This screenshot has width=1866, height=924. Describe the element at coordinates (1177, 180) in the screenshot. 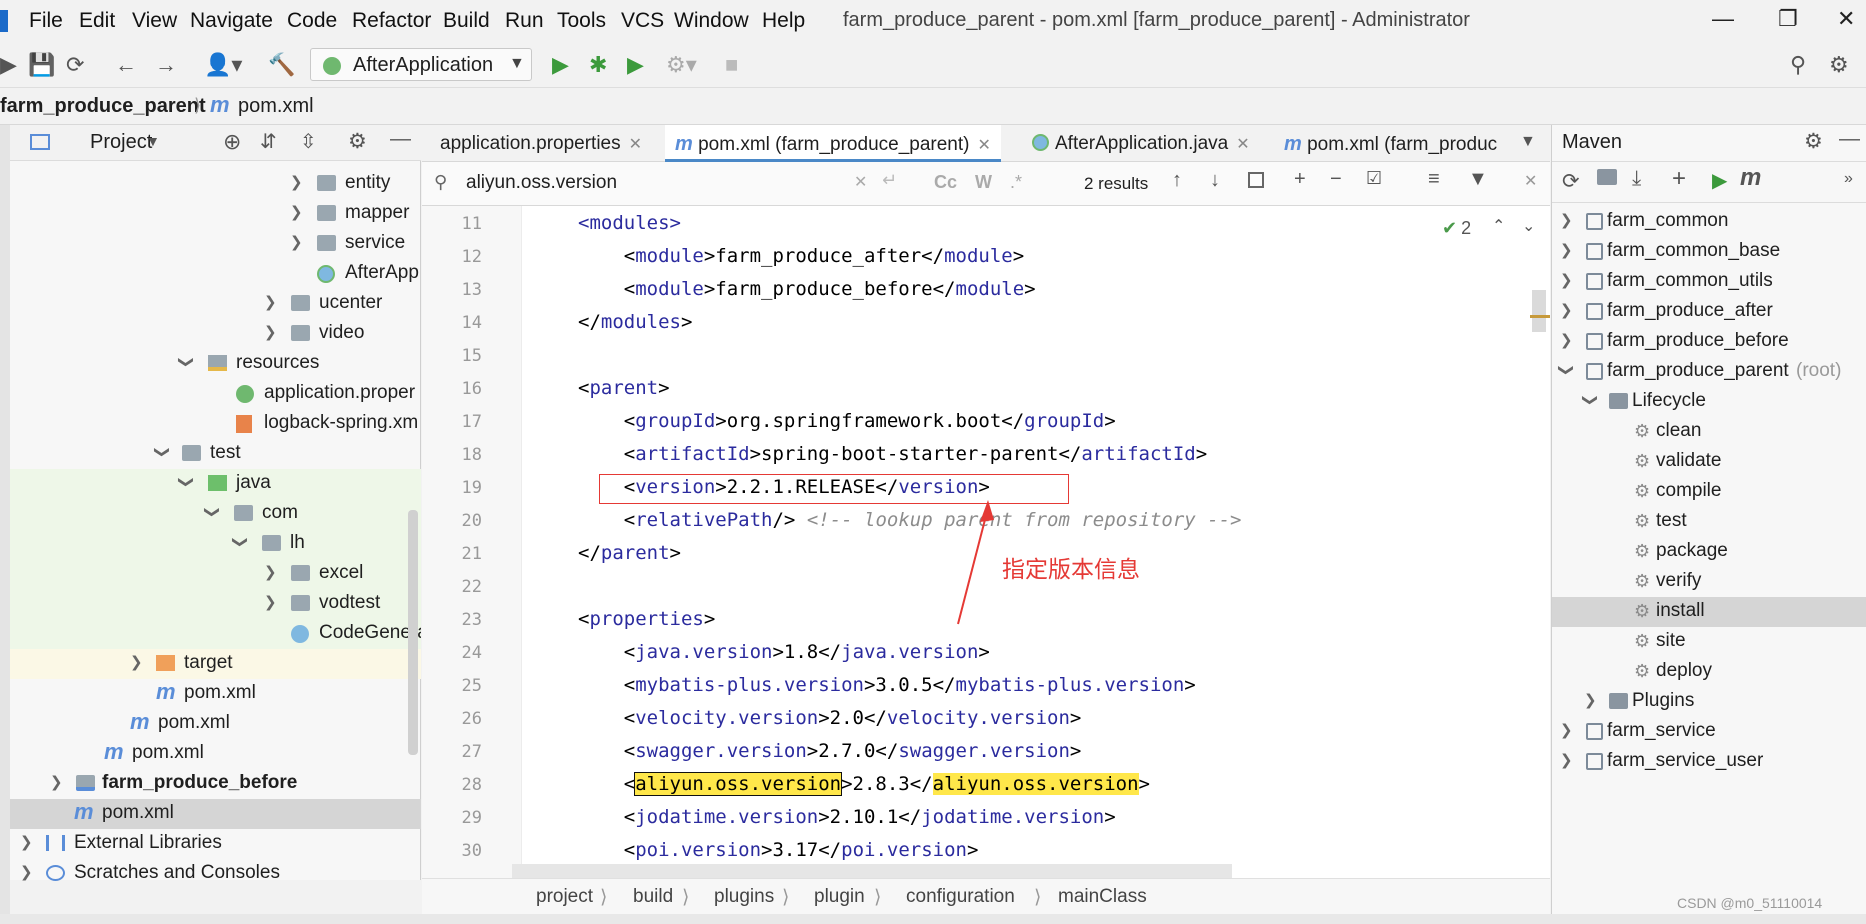

I see `previous-occurrence-icon: ↑` at that location.